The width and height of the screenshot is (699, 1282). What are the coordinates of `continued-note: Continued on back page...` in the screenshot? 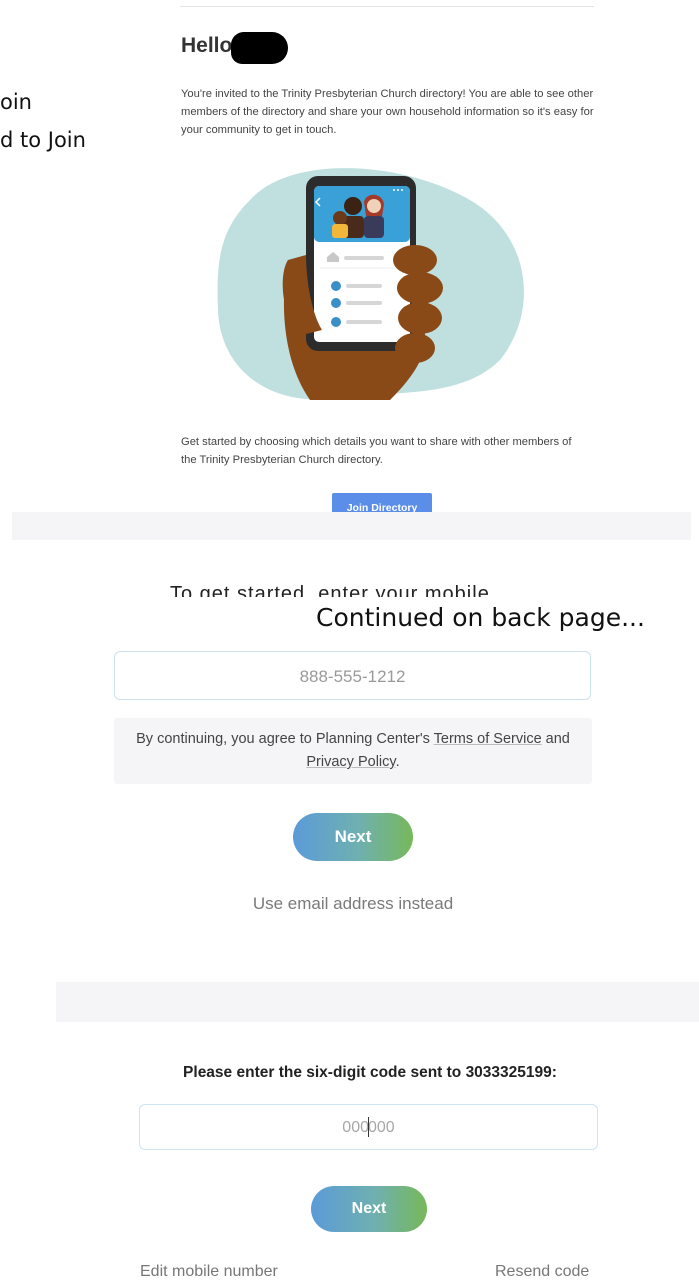 It's located at (480, 617).